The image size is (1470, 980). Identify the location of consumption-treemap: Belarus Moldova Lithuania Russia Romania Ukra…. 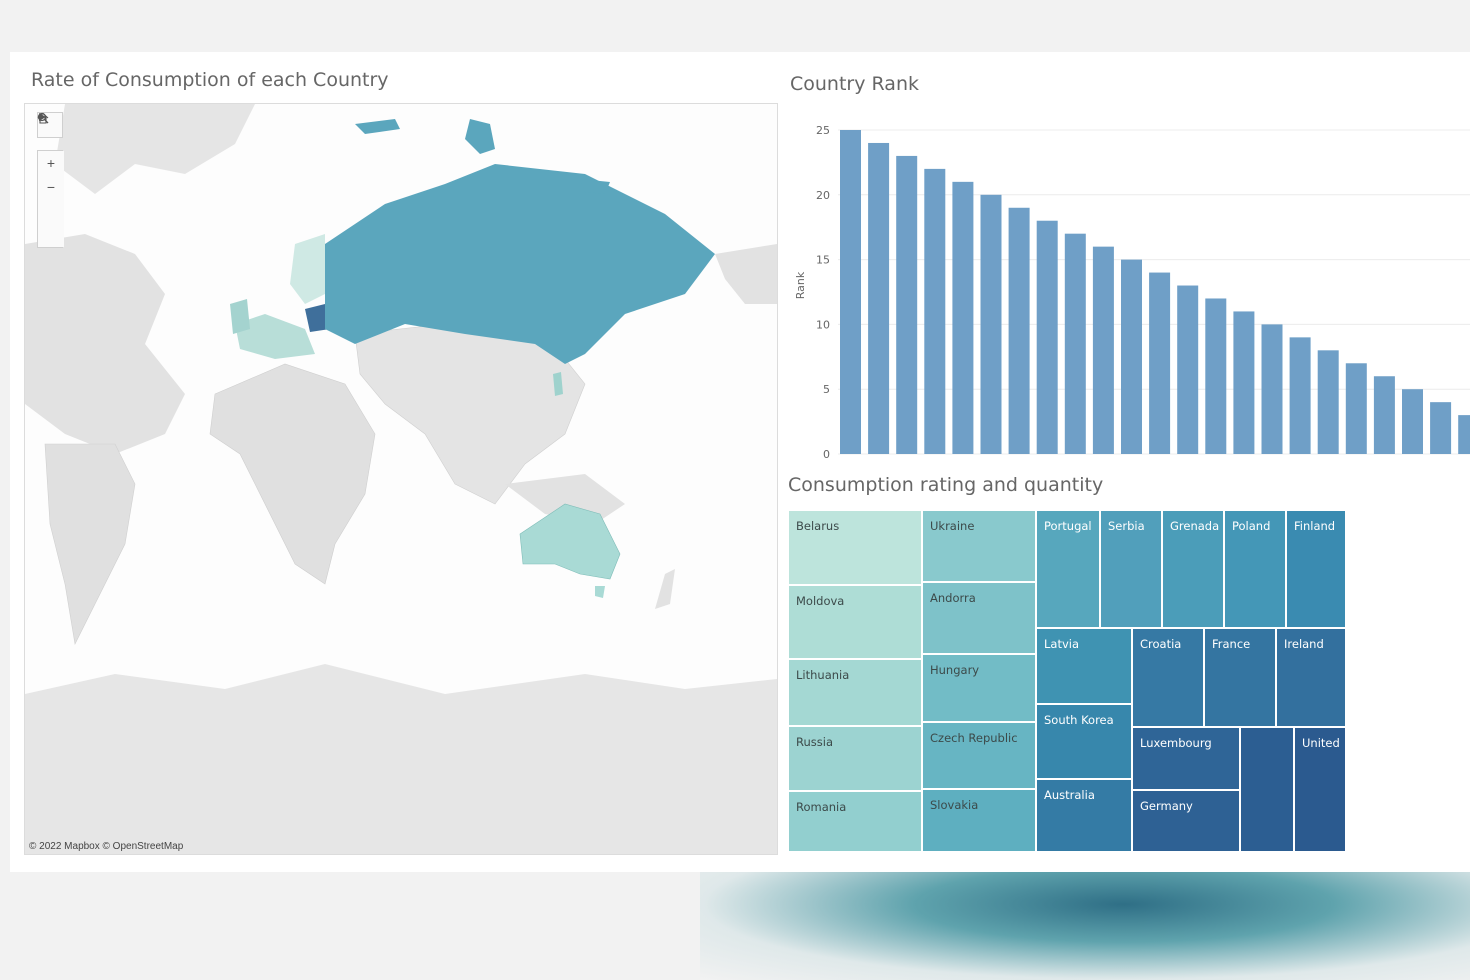
(1067, 681).